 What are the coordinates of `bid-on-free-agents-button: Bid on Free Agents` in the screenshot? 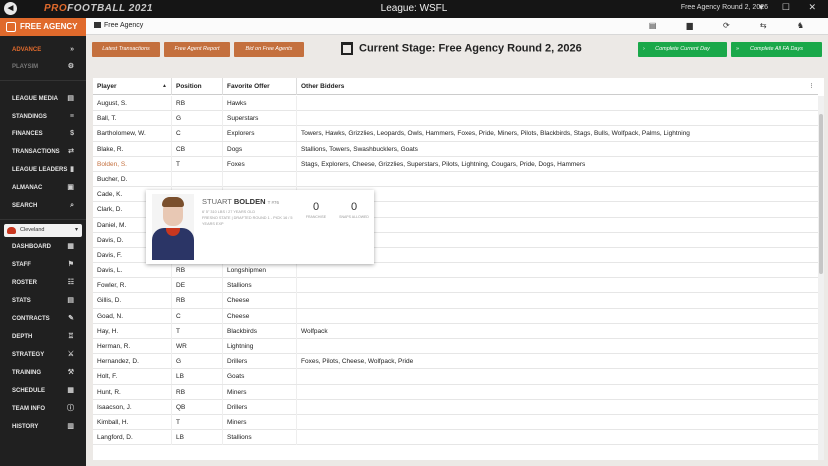 It's located at (269, 49).